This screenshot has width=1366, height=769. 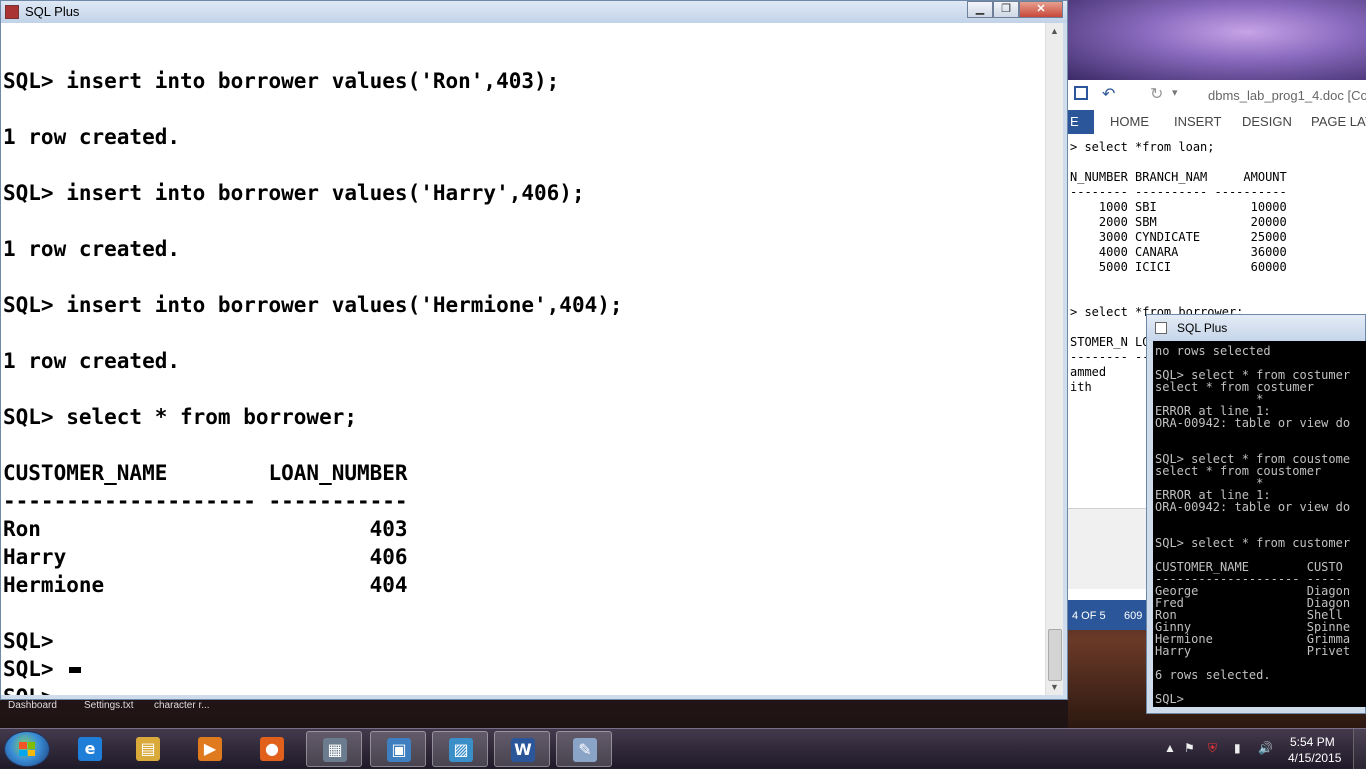 What do you see at coordinates (1212, 748) in the screenshot?
I see `security-alert-icon: ⛨` at bounding box center [1212, 748].